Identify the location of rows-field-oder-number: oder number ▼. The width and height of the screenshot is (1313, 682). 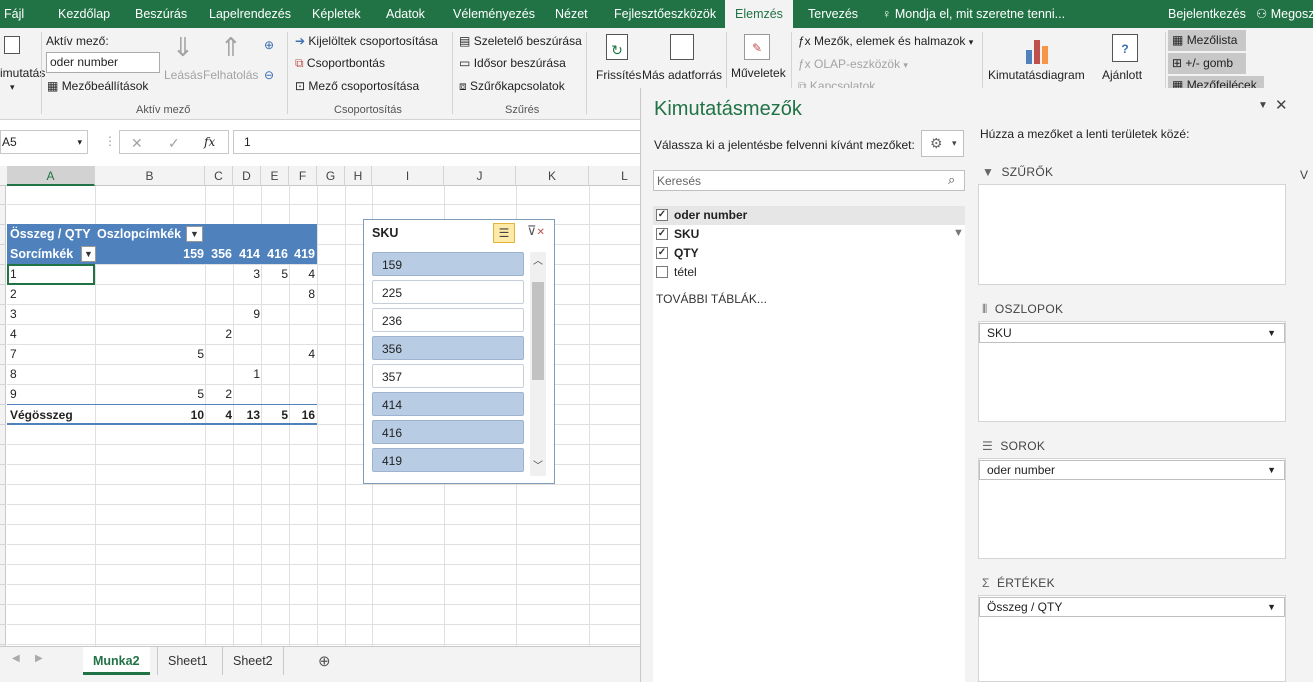
(1132, 470).